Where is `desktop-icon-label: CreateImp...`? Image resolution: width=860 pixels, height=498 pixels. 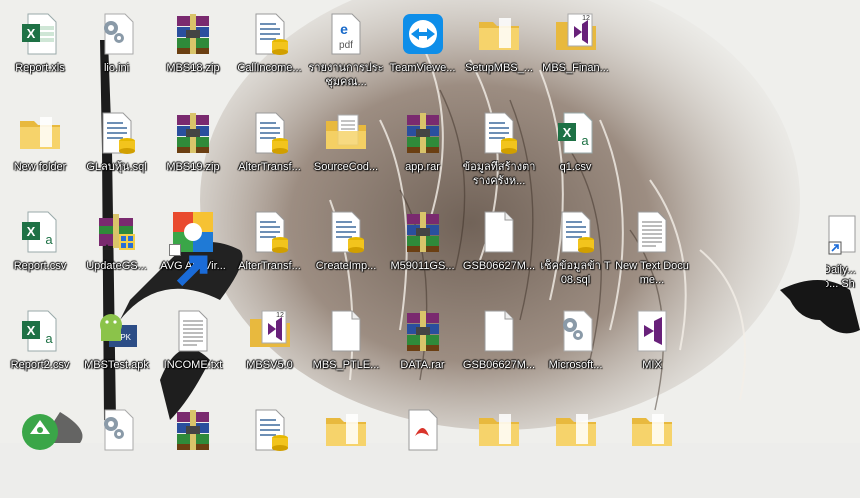
desktop-icon-label: CreateImp... is located at coordinates (346, 266).